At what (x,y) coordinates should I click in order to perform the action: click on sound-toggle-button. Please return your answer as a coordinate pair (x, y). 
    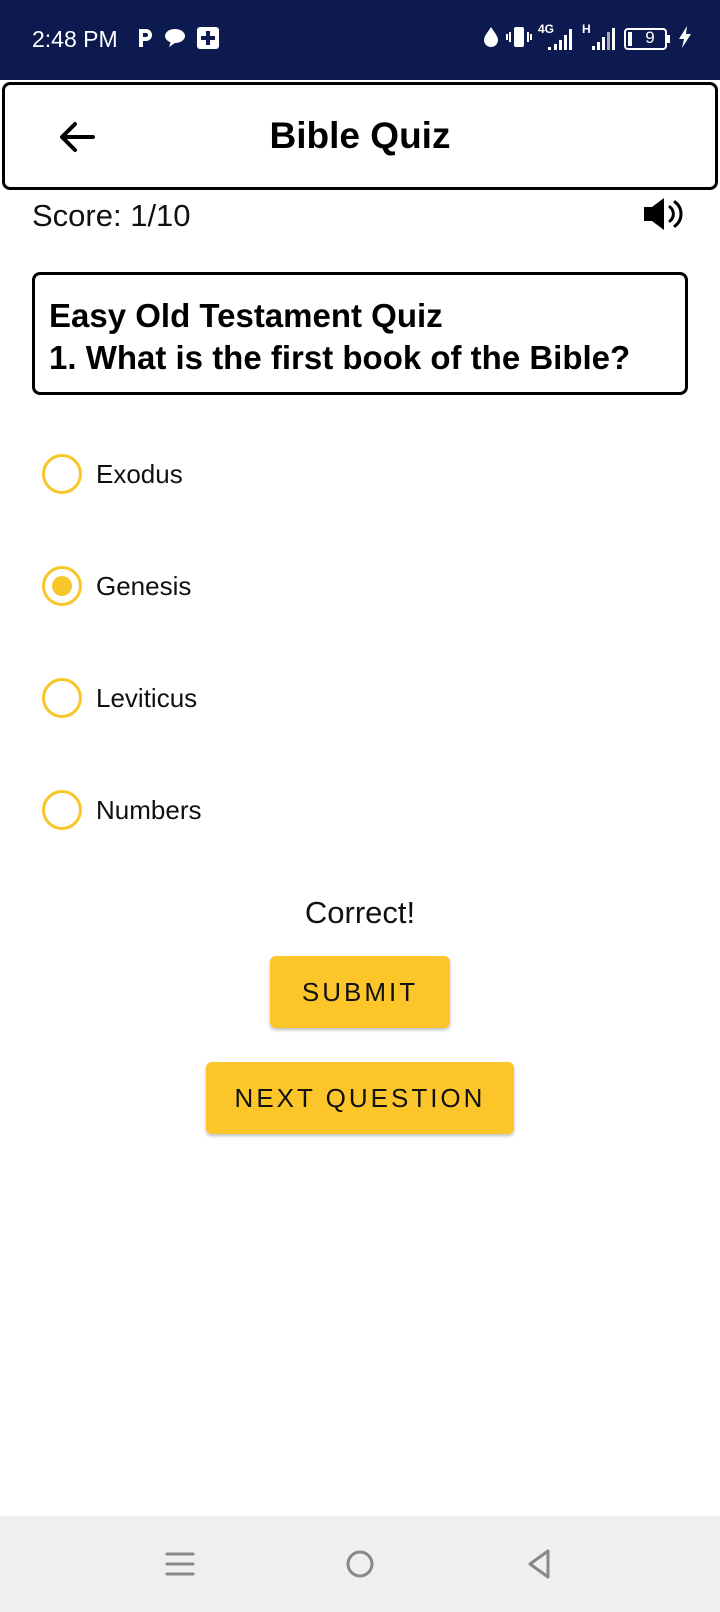
    Looking at the image, I should click on (663, 216).